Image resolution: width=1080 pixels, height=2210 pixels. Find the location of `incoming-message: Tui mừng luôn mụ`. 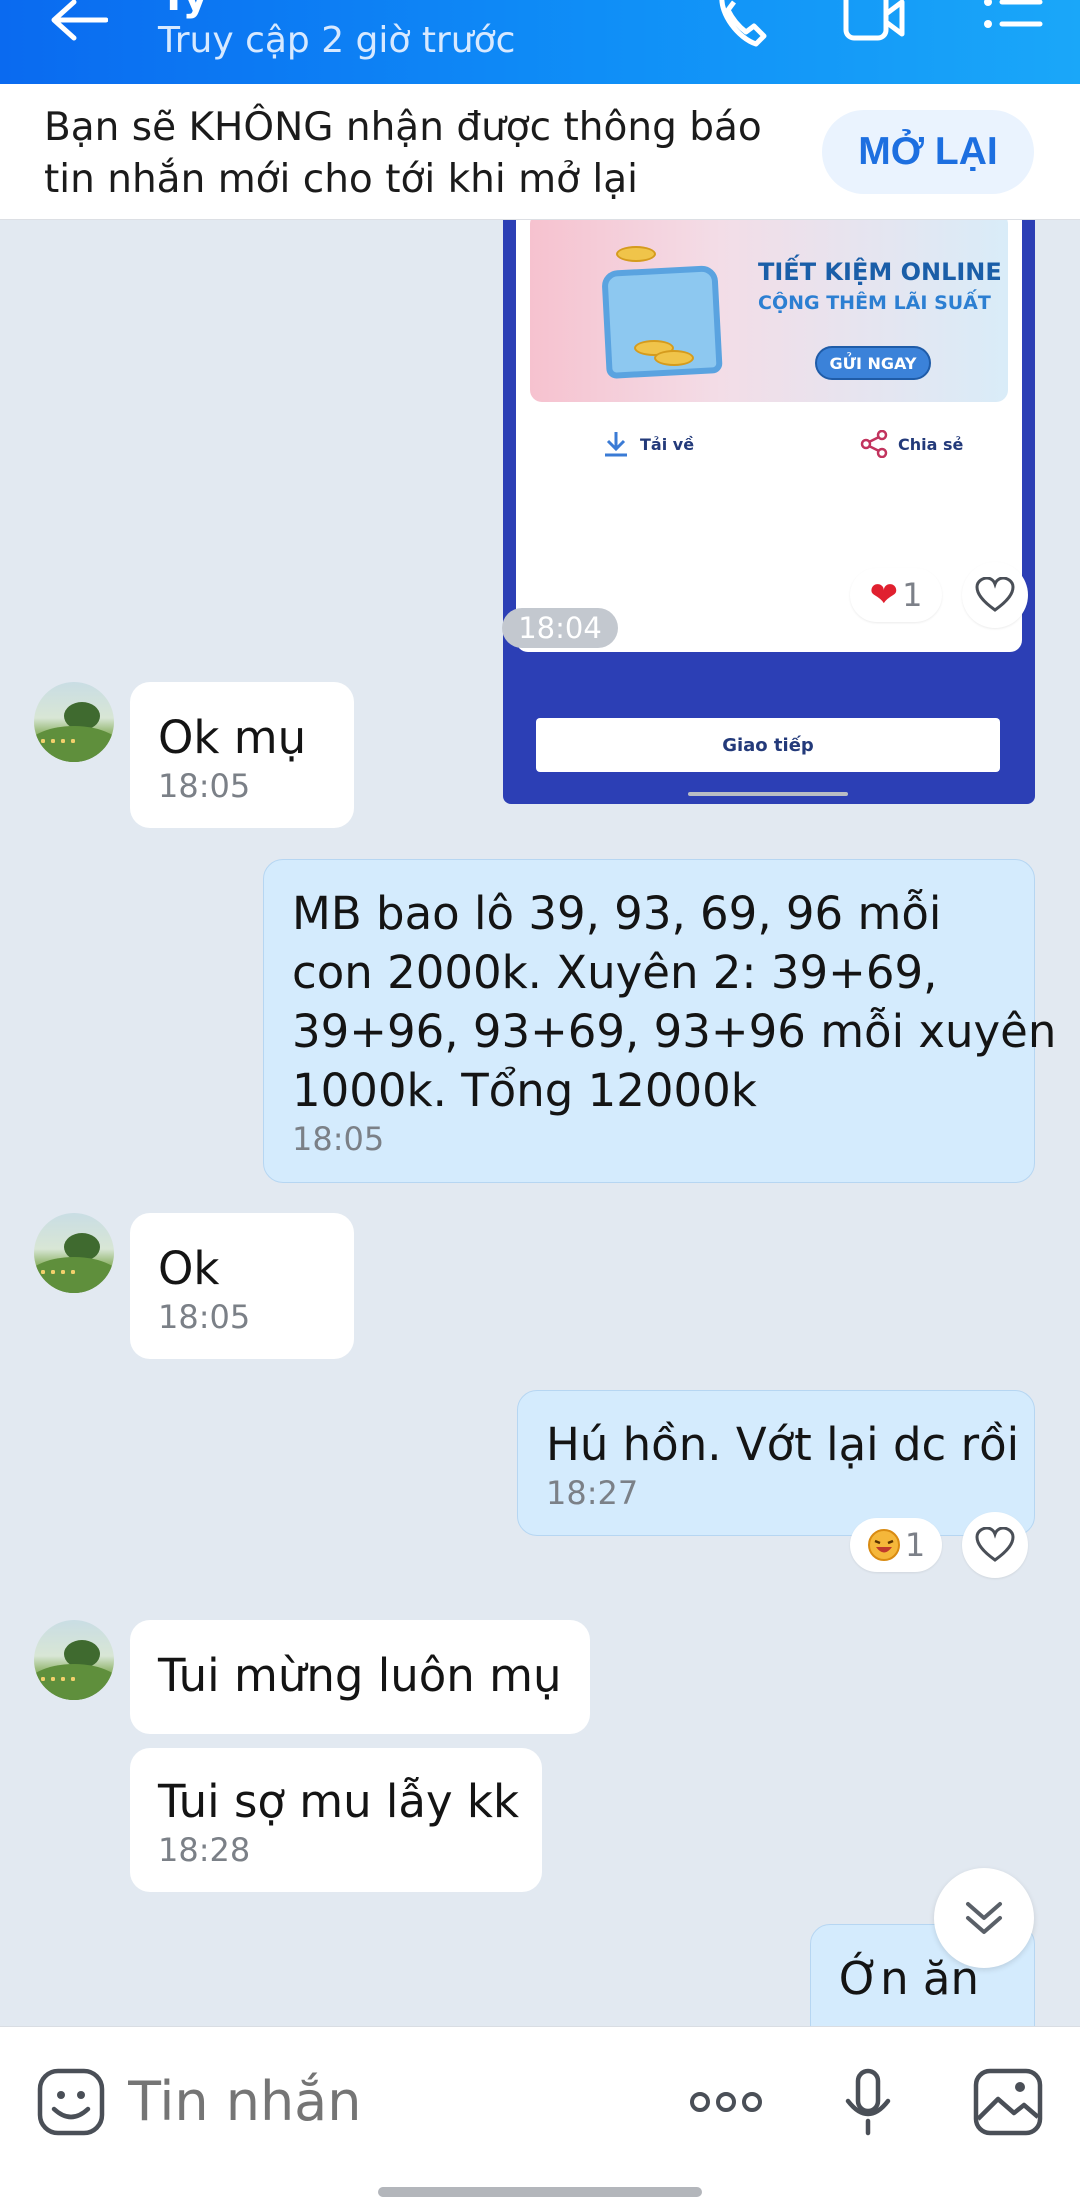

incoming-message: Tui mừng luôn mụ is located at coordinates (360, 1677).